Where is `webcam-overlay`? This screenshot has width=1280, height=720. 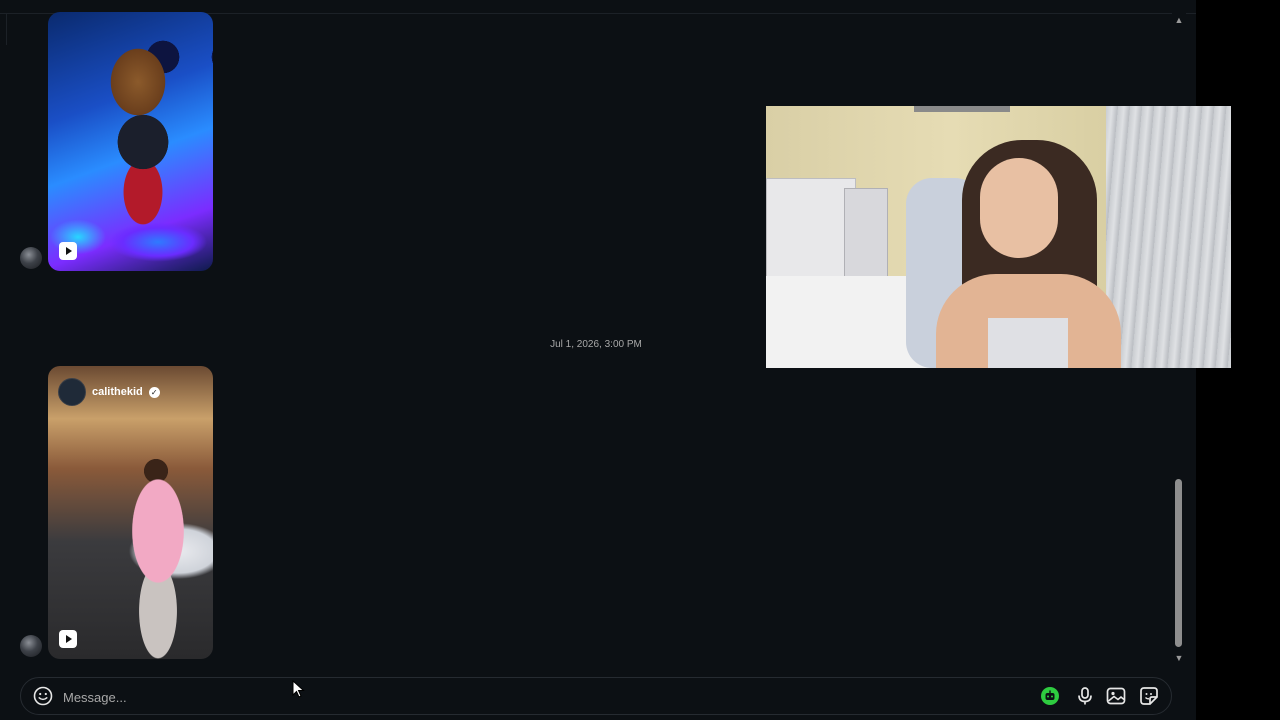
webcam-overlay is located at coordinates (998, 237).